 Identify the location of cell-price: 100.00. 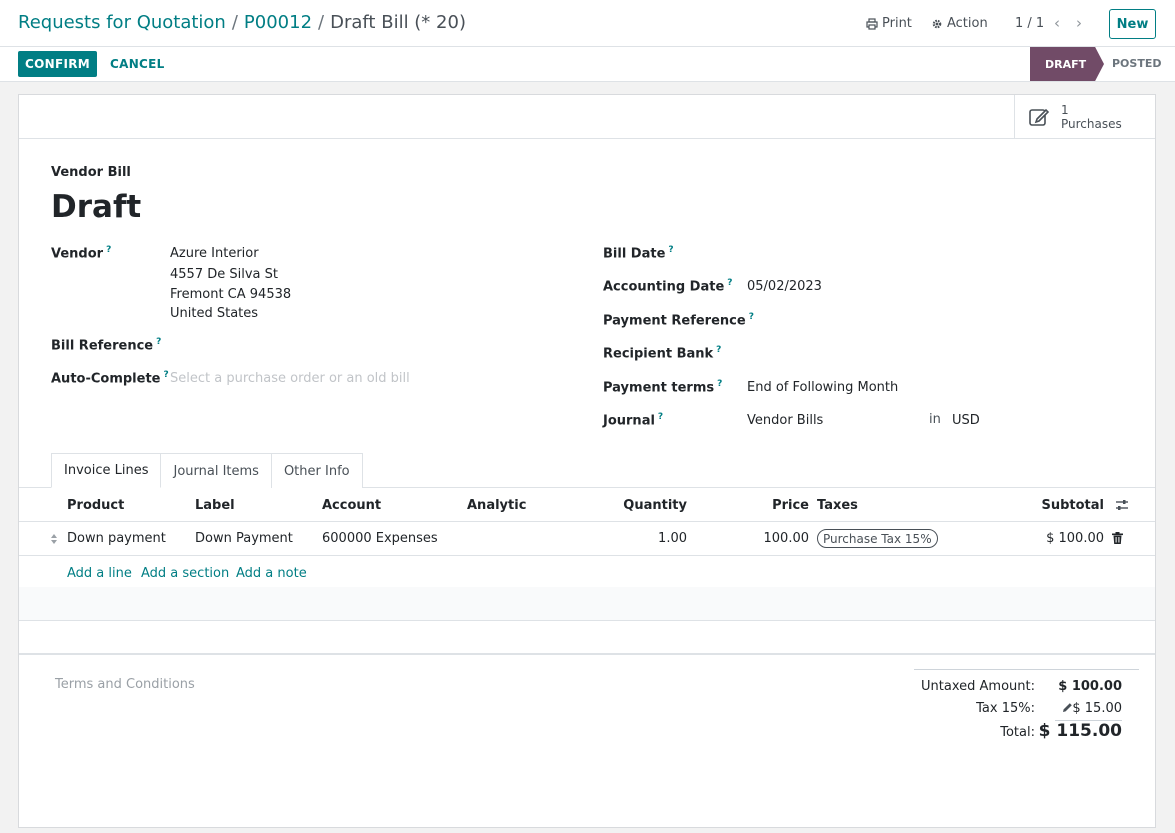
(787, 538).